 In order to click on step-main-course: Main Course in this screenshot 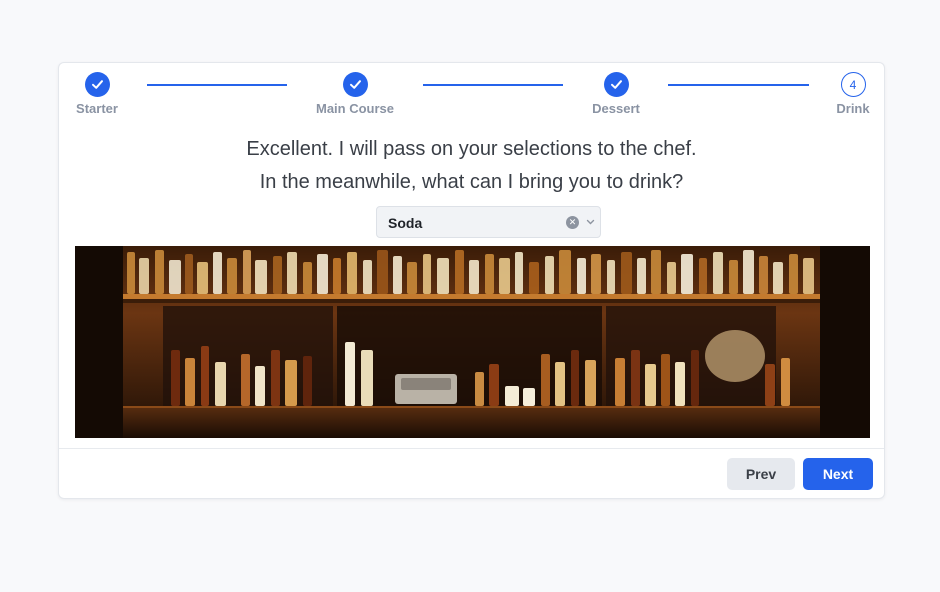, I will do `click(355, 94)`.